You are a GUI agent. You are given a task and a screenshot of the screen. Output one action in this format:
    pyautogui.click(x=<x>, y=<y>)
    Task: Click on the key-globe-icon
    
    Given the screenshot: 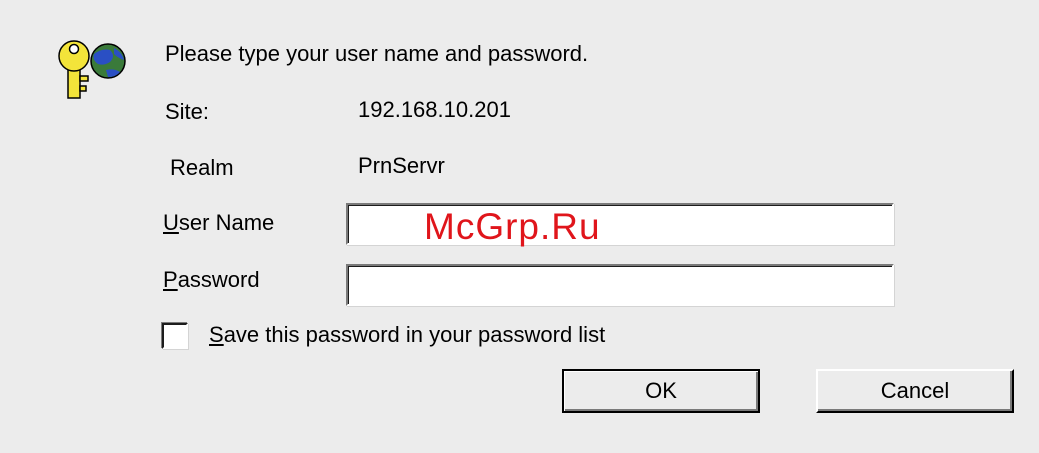 What is the action you would take?
    pyautogui.click(x=92, y=69)
    